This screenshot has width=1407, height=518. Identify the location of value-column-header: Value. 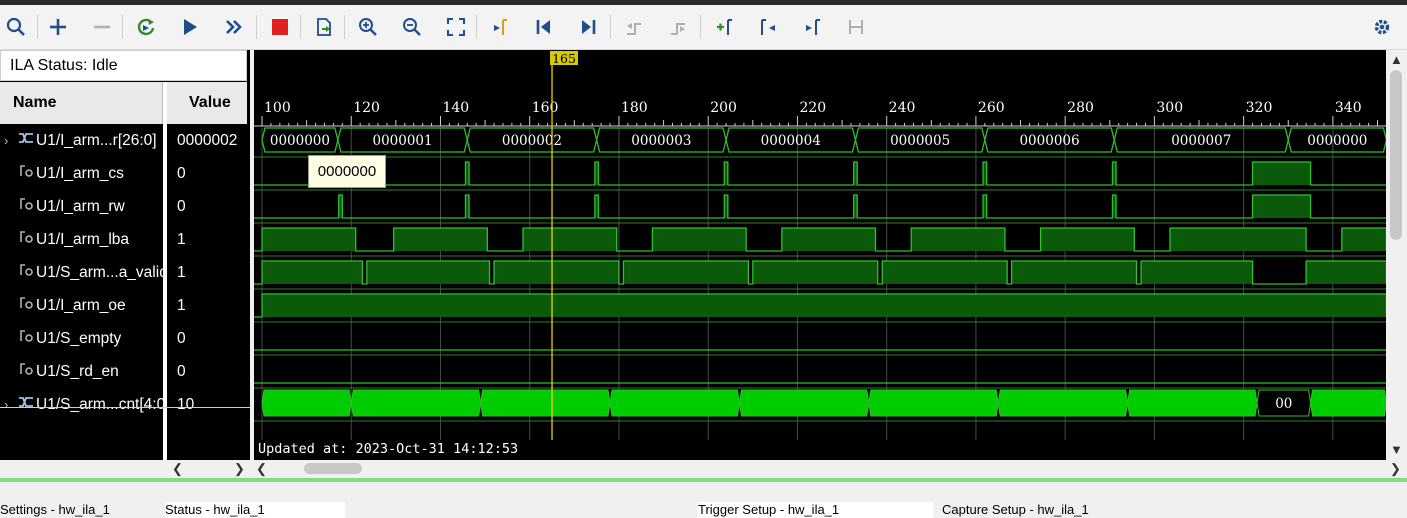
(207, 103).